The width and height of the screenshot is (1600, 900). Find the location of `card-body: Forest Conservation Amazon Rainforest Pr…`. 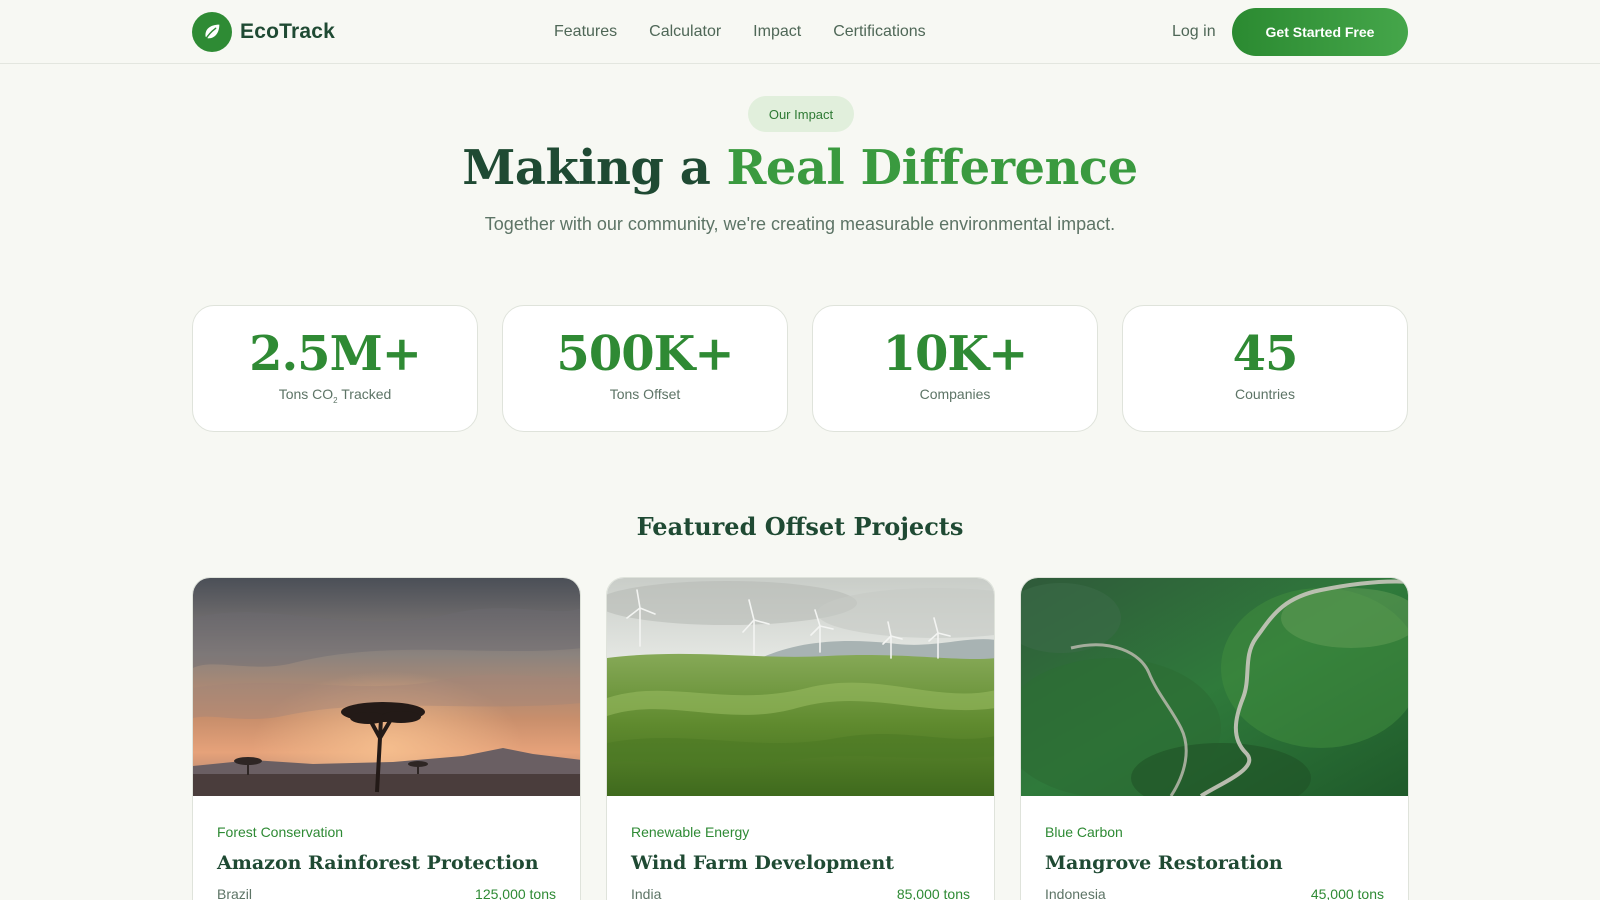

card-body: Forest Conservation Amazon Rainforest Pr… is located at coordinates (386, 848).